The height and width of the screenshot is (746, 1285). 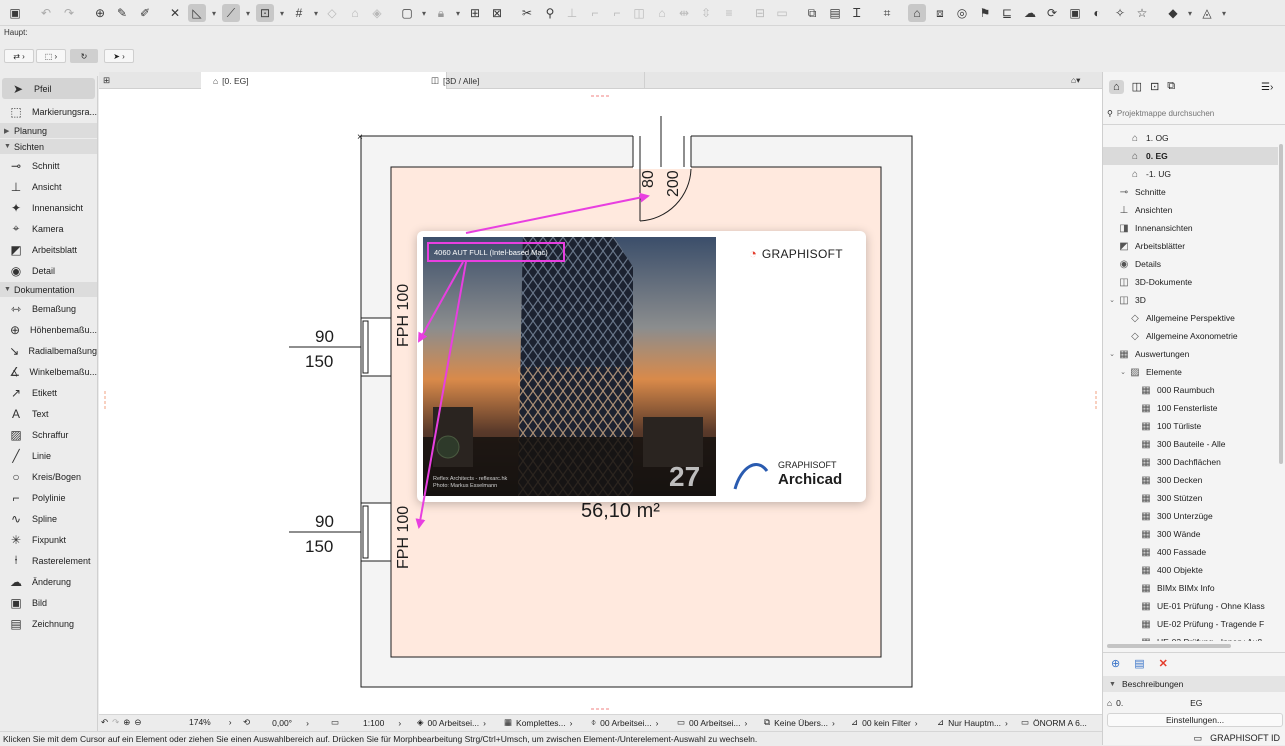 I want to click on dim-style-field: ▭ 00 Arbeitsei... ›, so click(x=712, y=722).